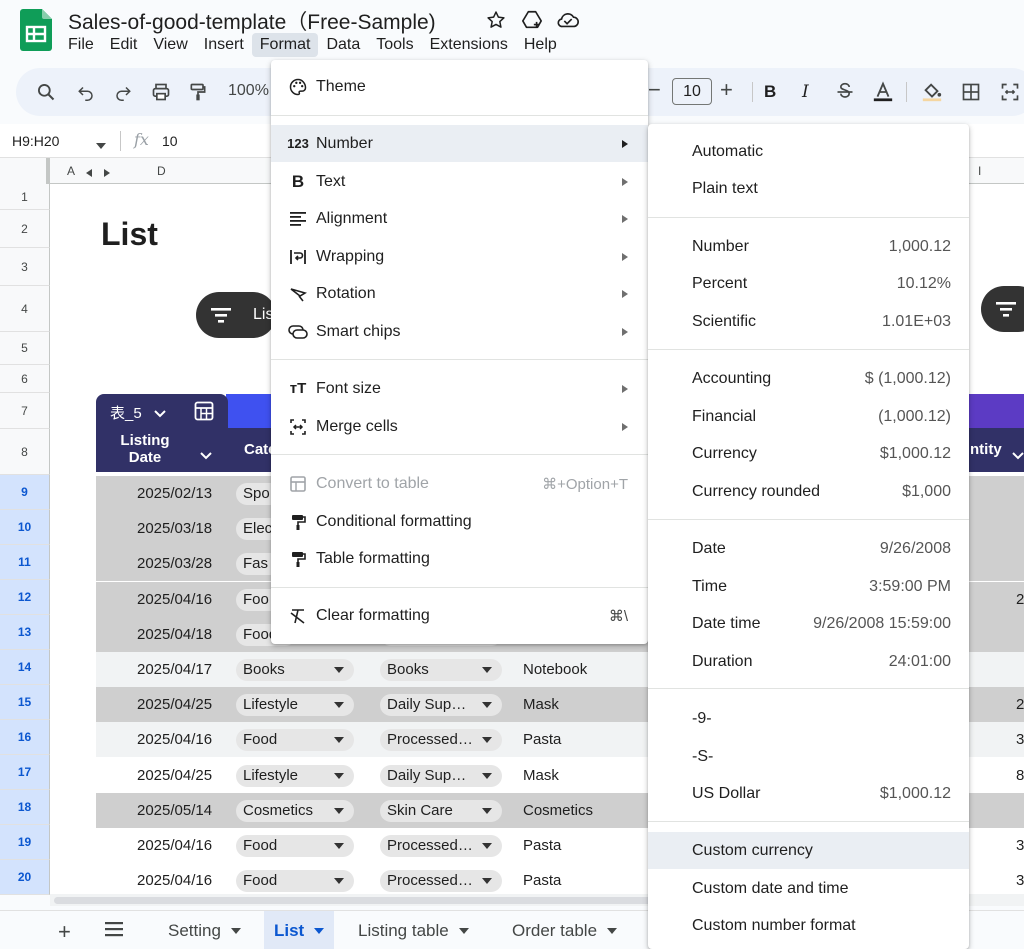 The height and width of the screenshot is (949, 1024). Describe the element at coordinates (161, 92) in the screenshot. I see `print-icon` at that location.